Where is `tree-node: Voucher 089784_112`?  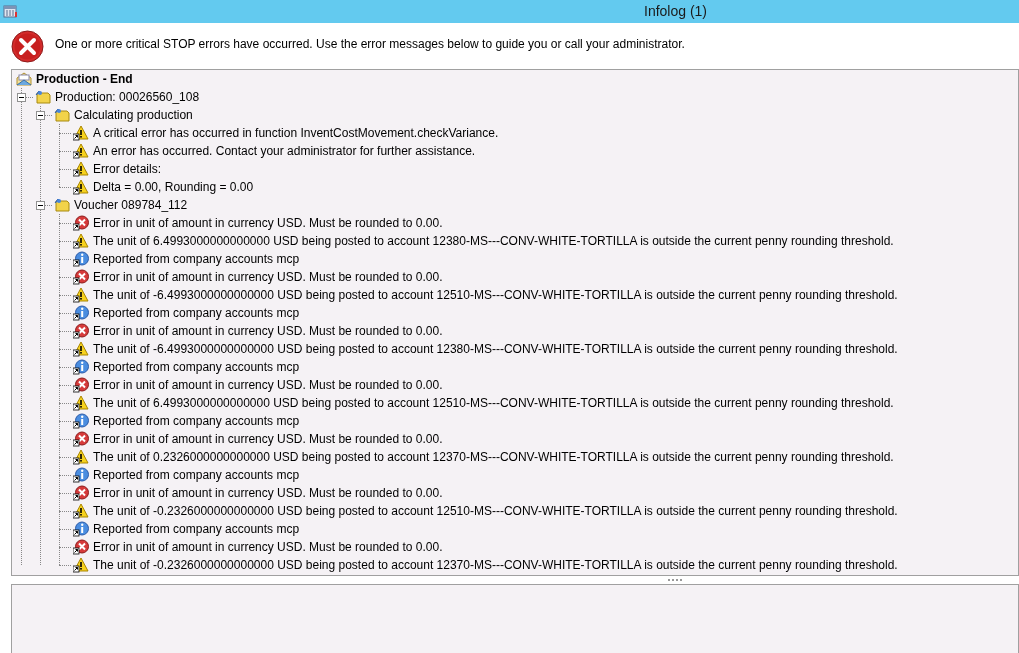 tree-node: Voucher 089784_112 is located at coordinates (131, 205).